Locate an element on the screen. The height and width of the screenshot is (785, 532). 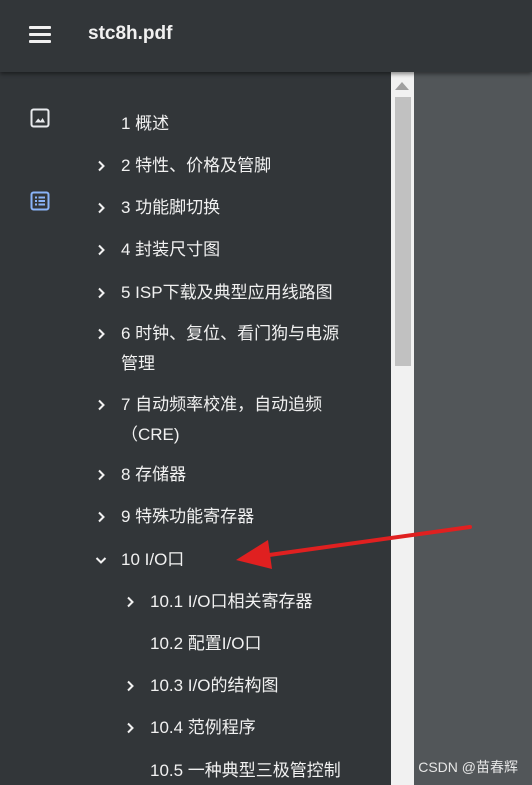
outline-label: （CRE) is located at coordinates (150, 434).